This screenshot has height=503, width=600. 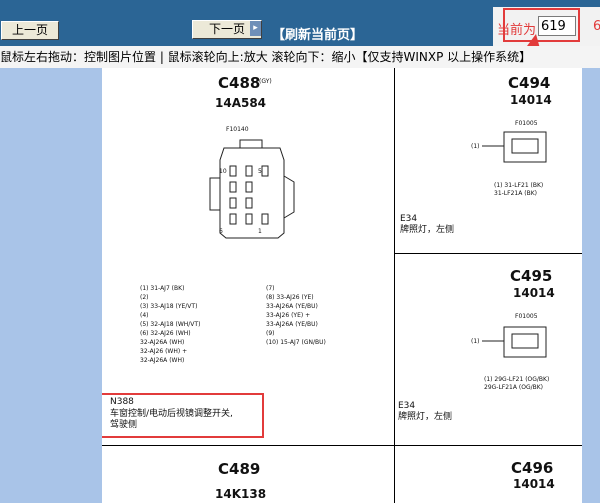 I want to click on c495-part-number: 14014, so click(x=534, y=293).